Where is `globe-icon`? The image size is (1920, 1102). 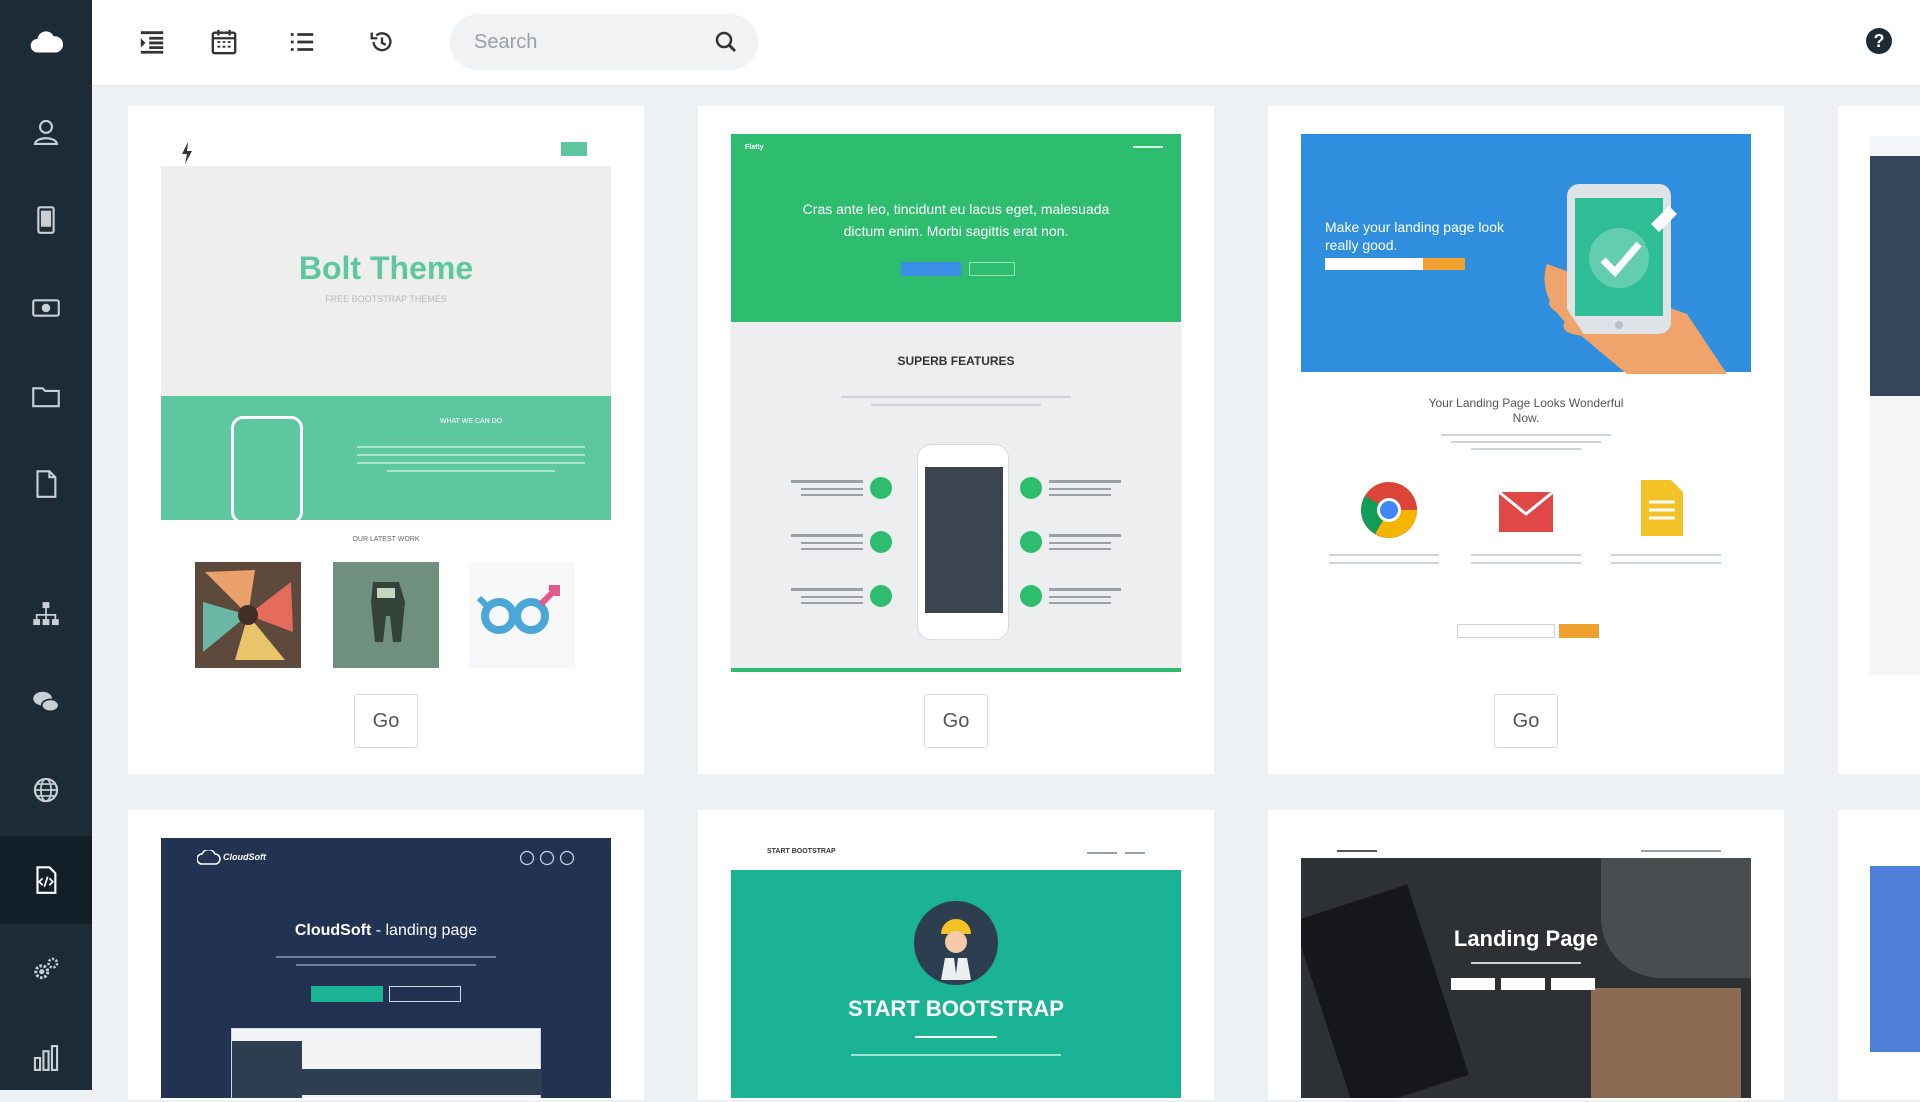
globe-icon is located at coordinates (46, 790).